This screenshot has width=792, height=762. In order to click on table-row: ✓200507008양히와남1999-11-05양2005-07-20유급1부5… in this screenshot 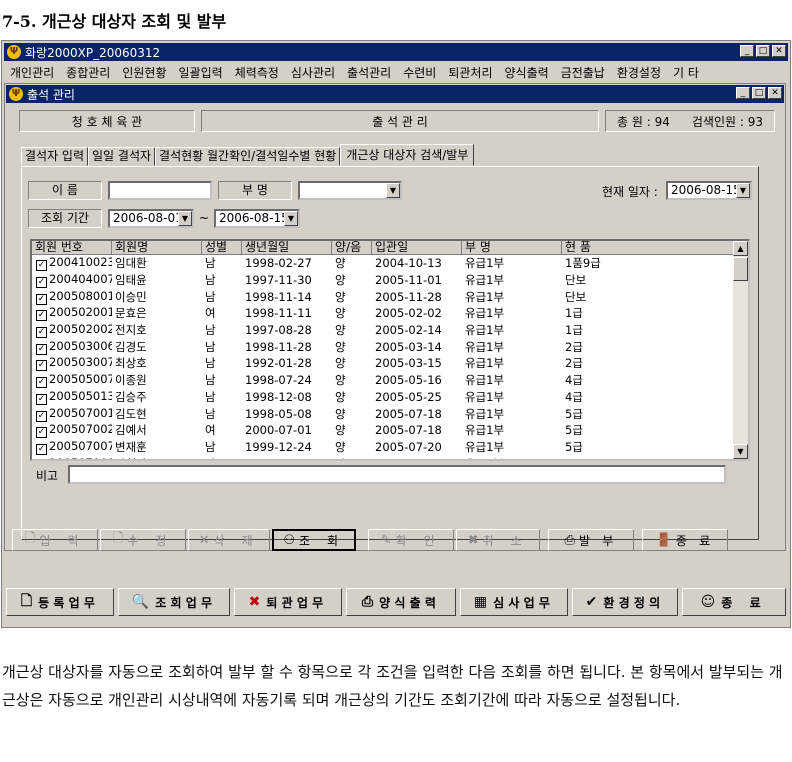, I will do `click(383, 457)`.